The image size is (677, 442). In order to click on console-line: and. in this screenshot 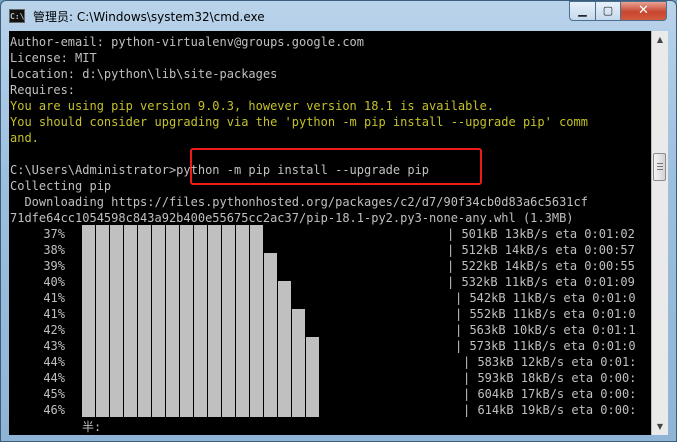, I will do `click(24, 138)`.